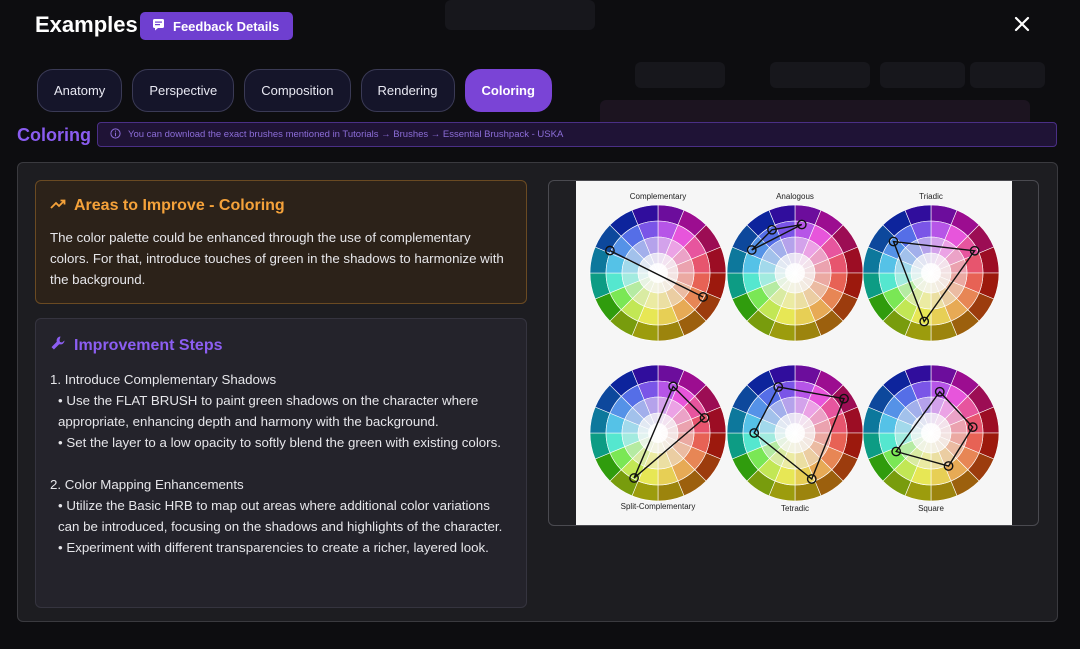  Describe the element at coordinates (86, 24) in the screenshot. I see `modal-title: Examples` at that location.